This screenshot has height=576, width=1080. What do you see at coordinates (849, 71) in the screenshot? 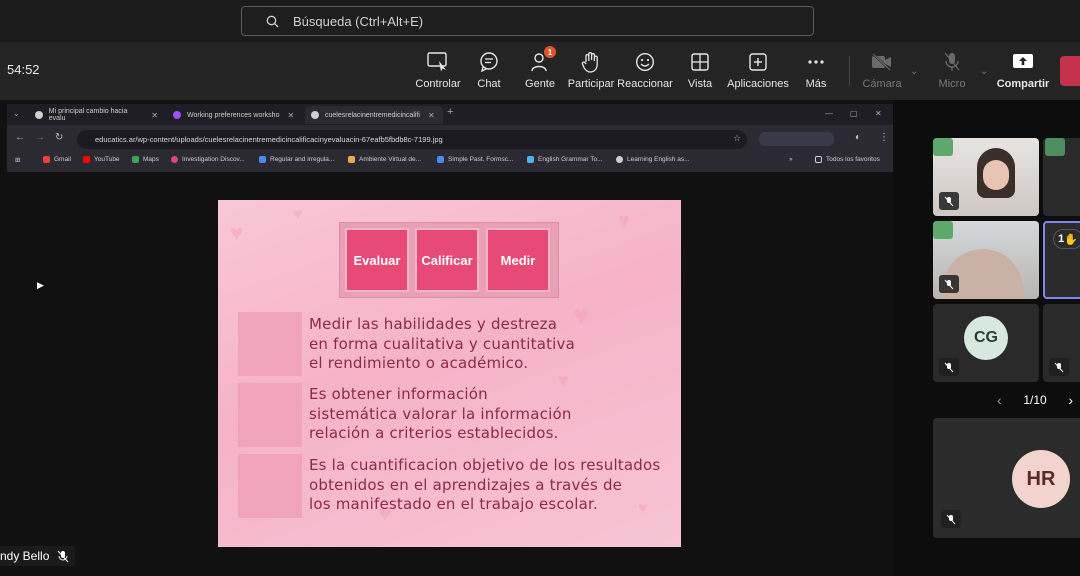
I see `toolbar-divider` at bounding box center [849, 71].